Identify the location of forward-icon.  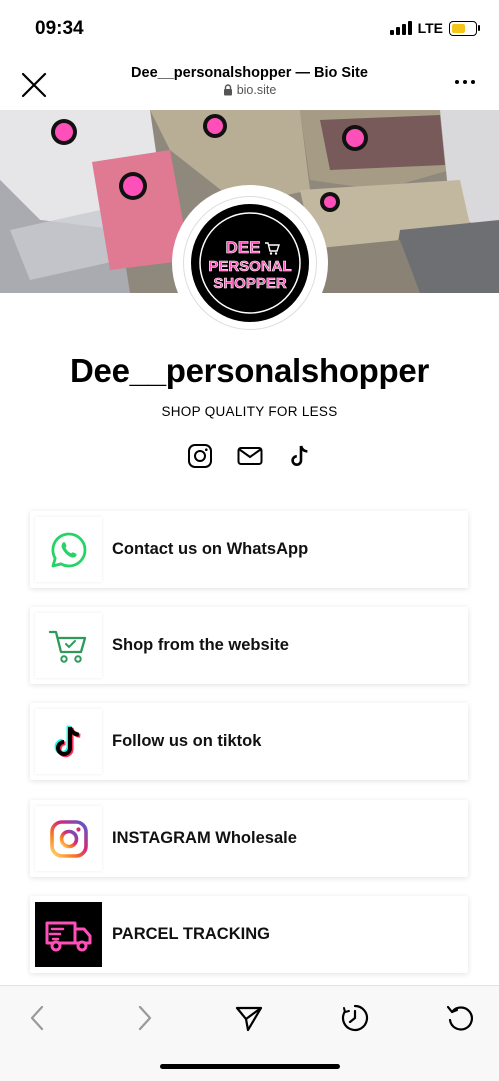
(145, 1018).